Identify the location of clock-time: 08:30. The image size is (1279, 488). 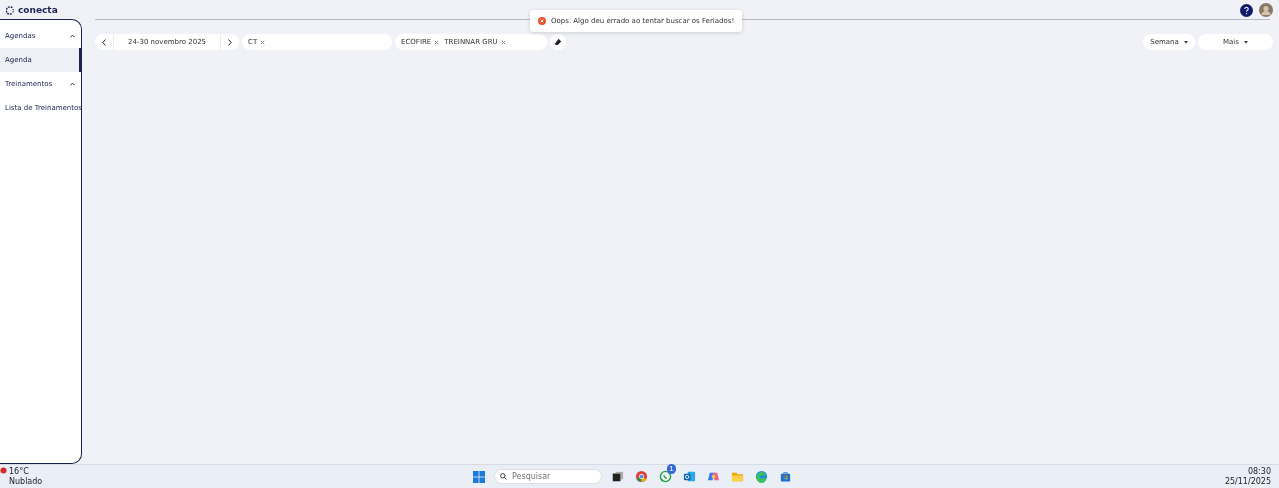
(1259, 471).